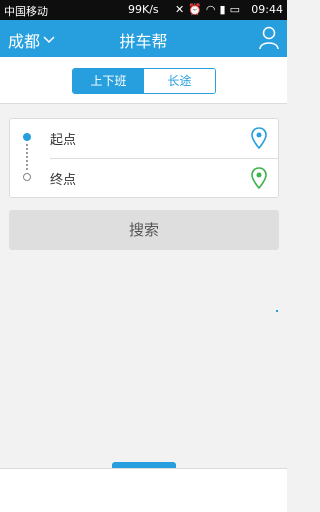 The height and width of the screenshot is (512, 320). Describe the element at coordinates (269, 38) in the screenshot. I see `user-icon` at that location.